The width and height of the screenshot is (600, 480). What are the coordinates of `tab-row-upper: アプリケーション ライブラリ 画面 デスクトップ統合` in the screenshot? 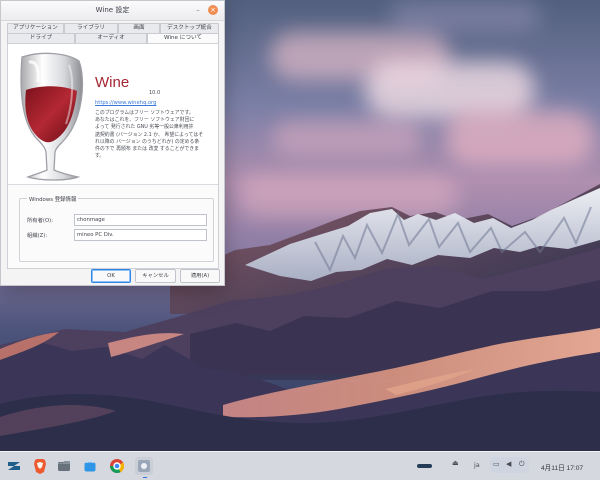 It's located at (113, 28).